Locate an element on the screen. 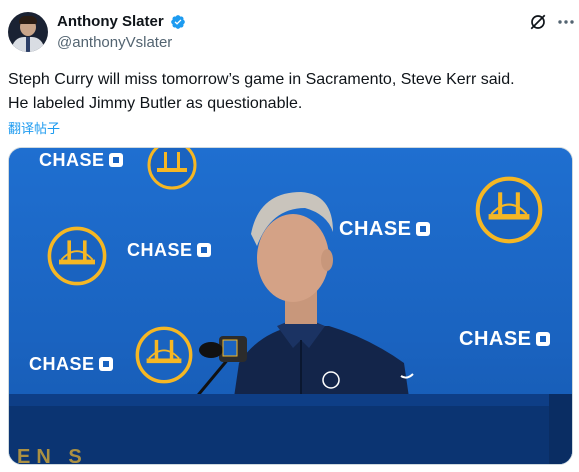  podium-front is located at coordinates (279, 435).